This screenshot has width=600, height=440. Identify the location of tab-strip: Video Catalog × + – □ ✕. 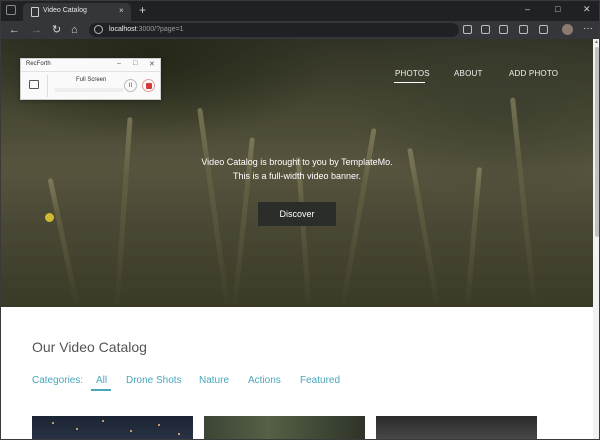
(300, 11).